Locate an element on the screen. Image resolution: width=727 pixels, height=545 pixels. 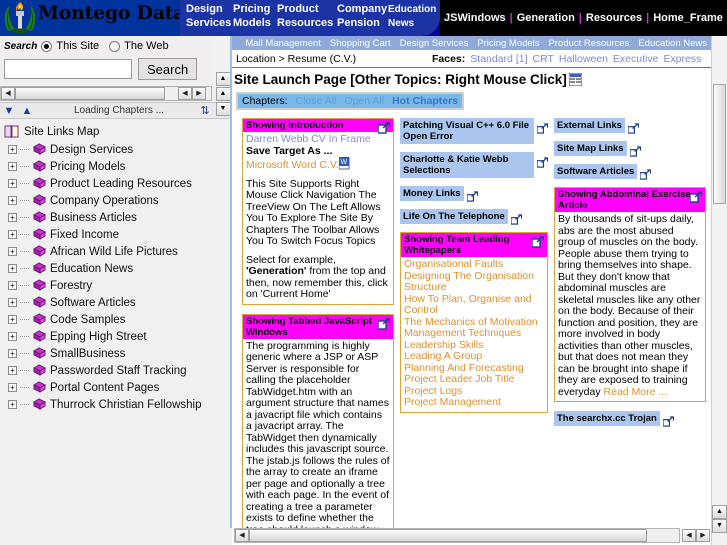
tree-item: + Forestry is located at coordinates (110, 285).